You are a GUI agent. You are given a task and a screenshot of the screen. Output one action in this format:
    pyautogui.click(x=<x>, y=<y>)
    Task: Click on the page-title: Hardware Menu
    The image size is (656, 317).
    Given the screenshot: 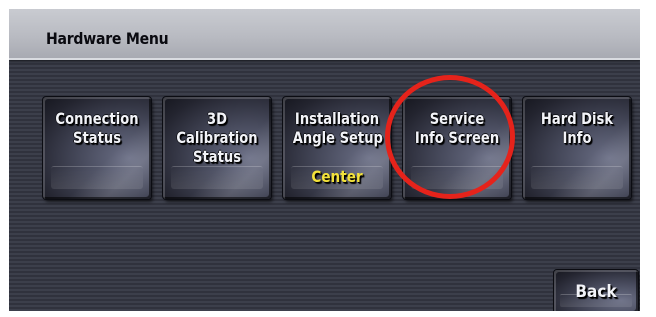 What is the action you would take?
    pyautogui.click(x=107, y=38)
    